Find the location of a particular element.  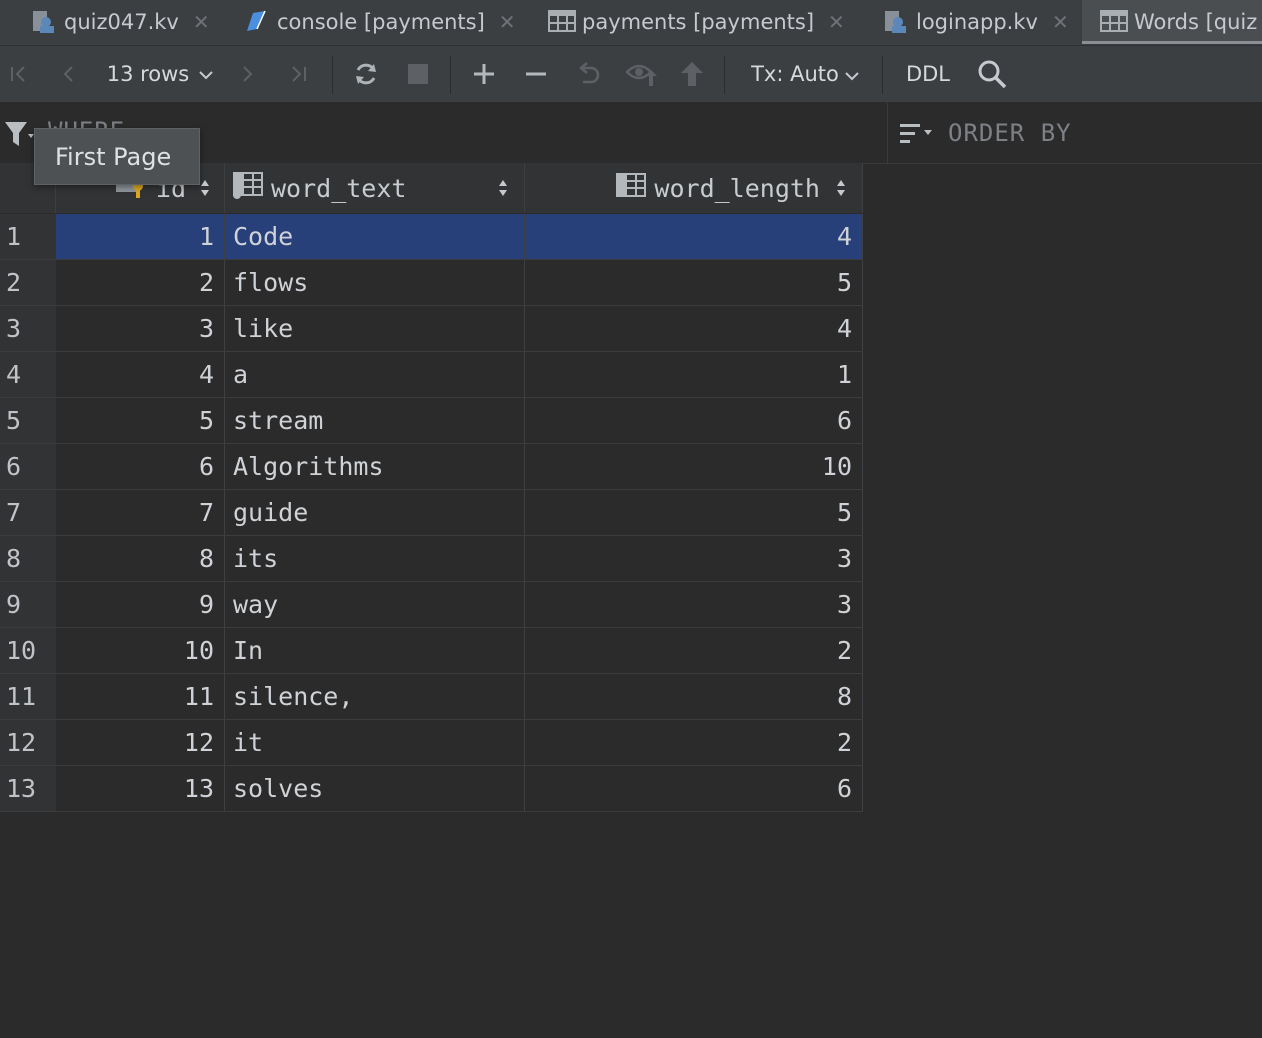

row-number: 6 is located at coordinates (28, 467).